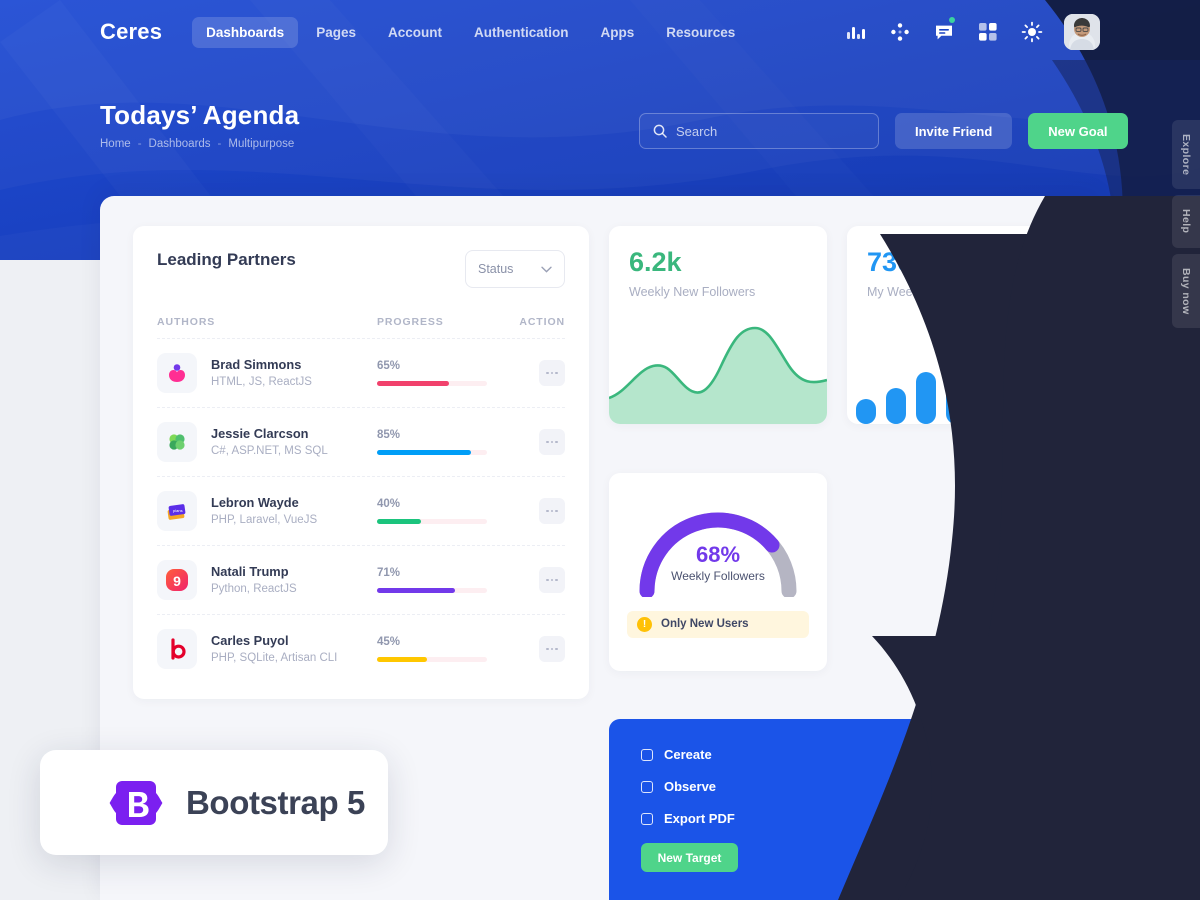  I want to click on search-icon, so click(660, 131).